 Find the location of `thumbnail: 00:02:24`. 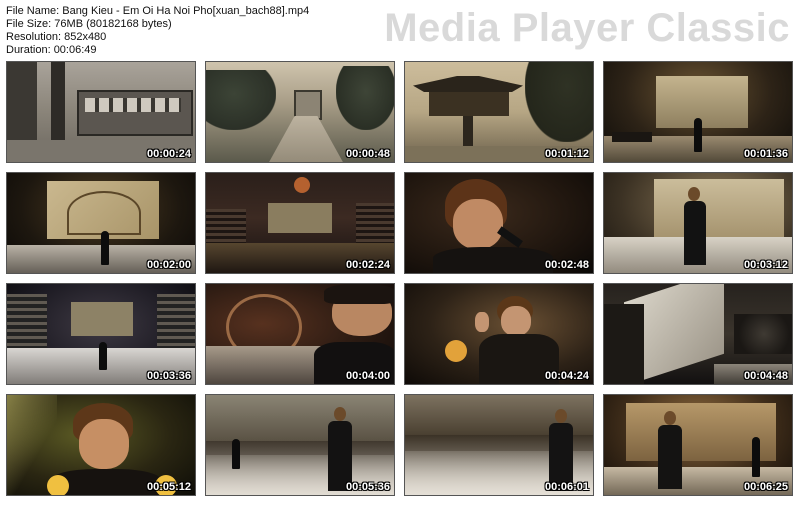

thumbnail: 00:02:24 is located at coordinates (300, 223).